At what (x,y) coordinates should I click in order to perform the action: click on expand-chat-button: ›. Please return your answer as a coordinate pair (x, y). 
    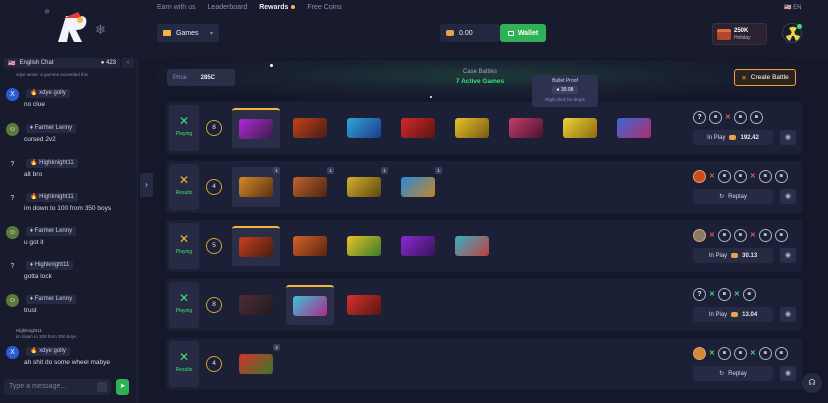
    Looking at the image, I should click on (146, 185).